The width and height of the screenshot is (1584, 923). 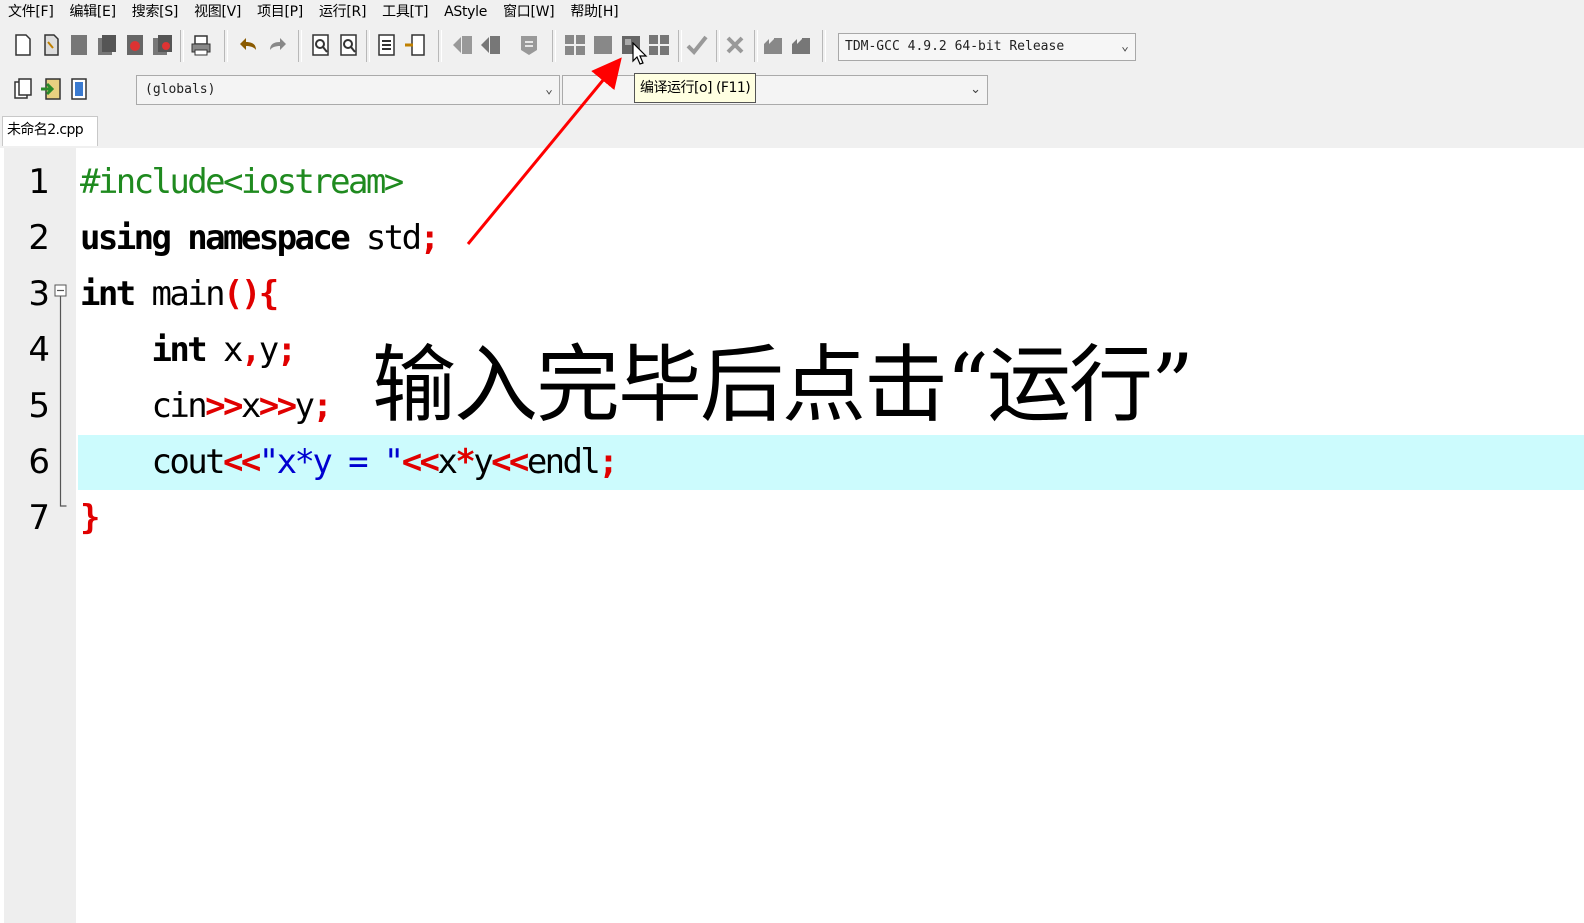 I want to click on open-file-icon, so click(x=51, y=45).